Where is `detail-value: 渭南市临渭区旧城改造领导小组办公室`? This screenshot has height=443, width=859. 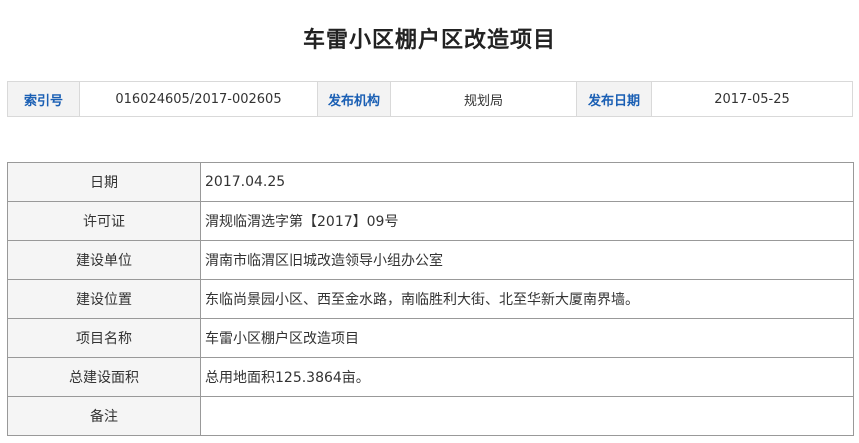
detail-value: 渭南市临渭区旧城改造领导小组办公室 is located at coordinates (527, 260).